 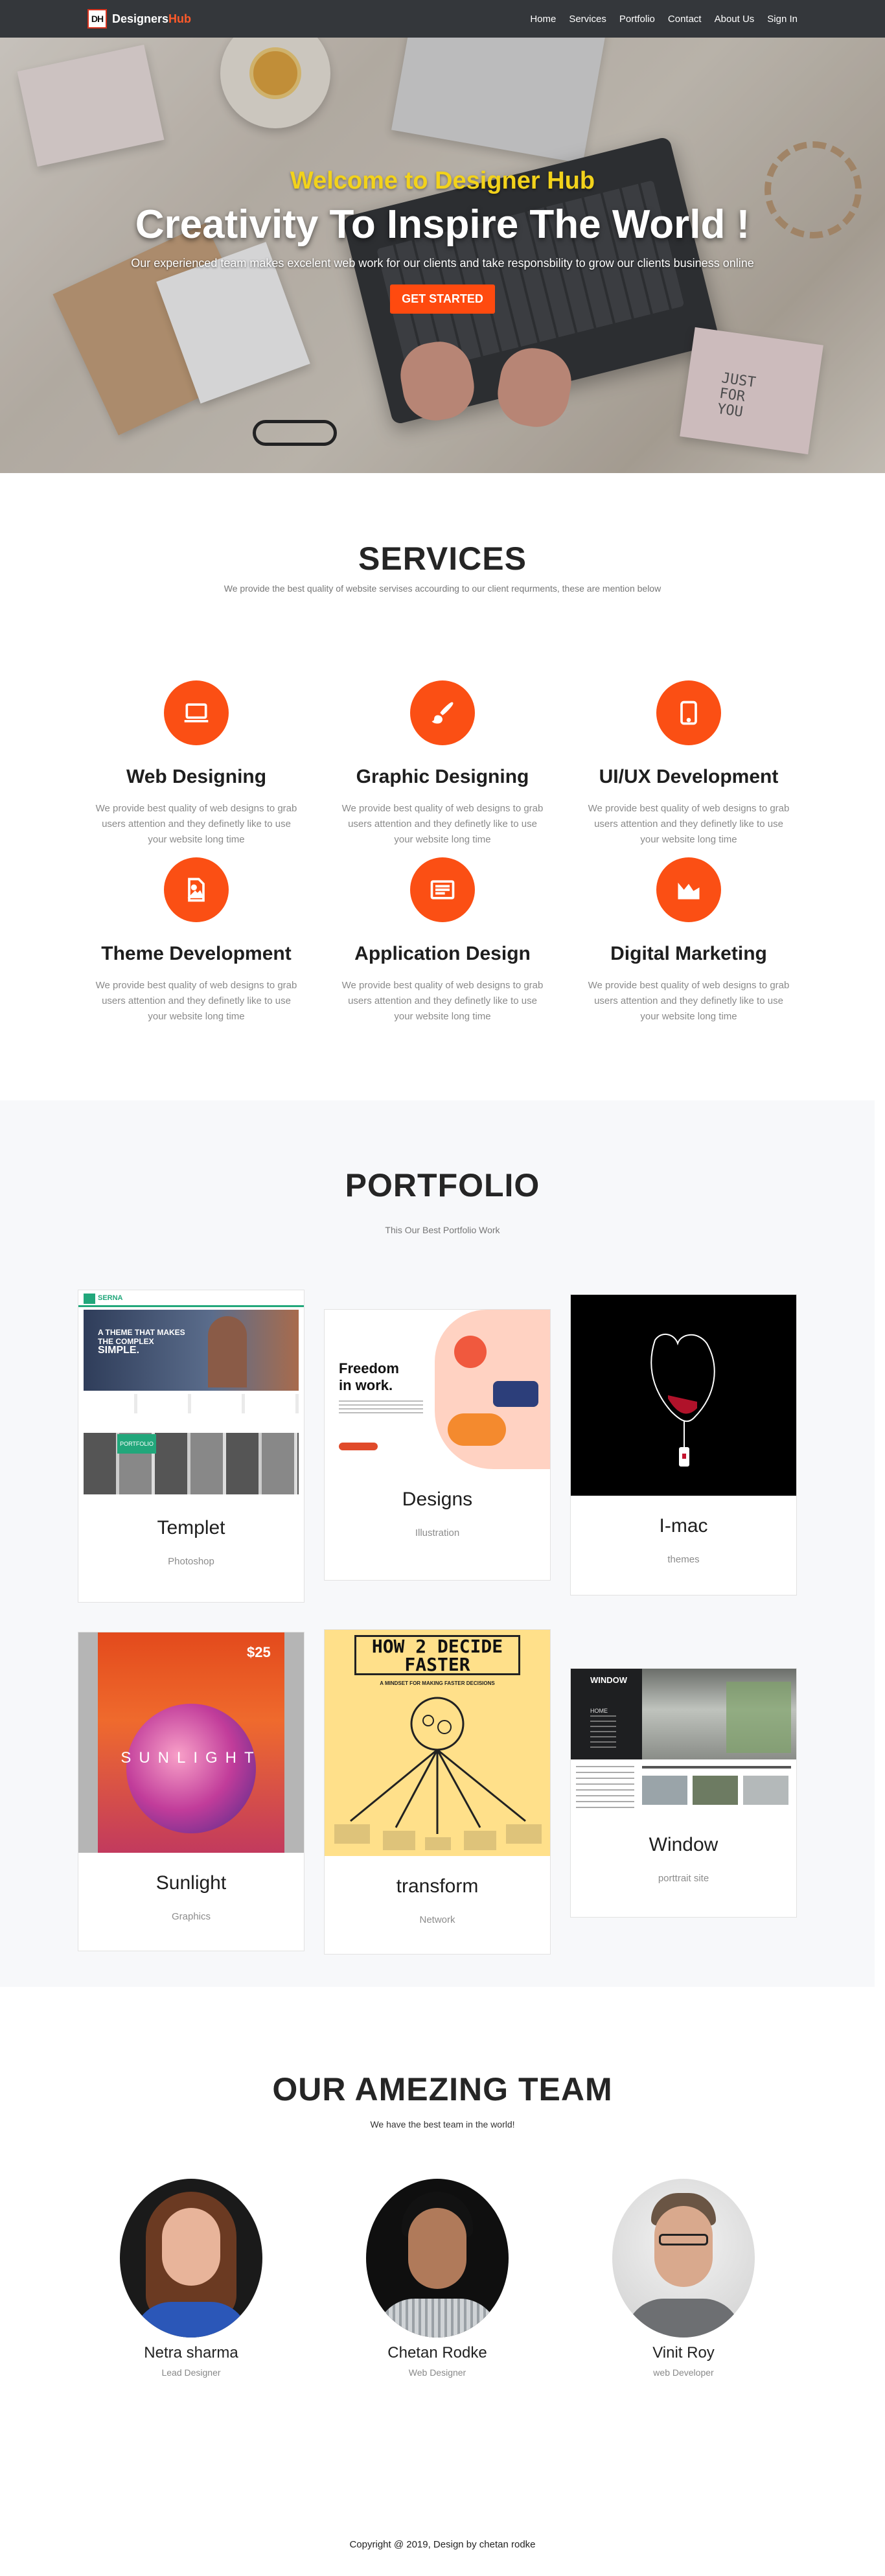 What do you see at coordinates (437, 2373) in the screenshot?
I see `team-member-role: Web Designer` at bounding box center [437, 2373].